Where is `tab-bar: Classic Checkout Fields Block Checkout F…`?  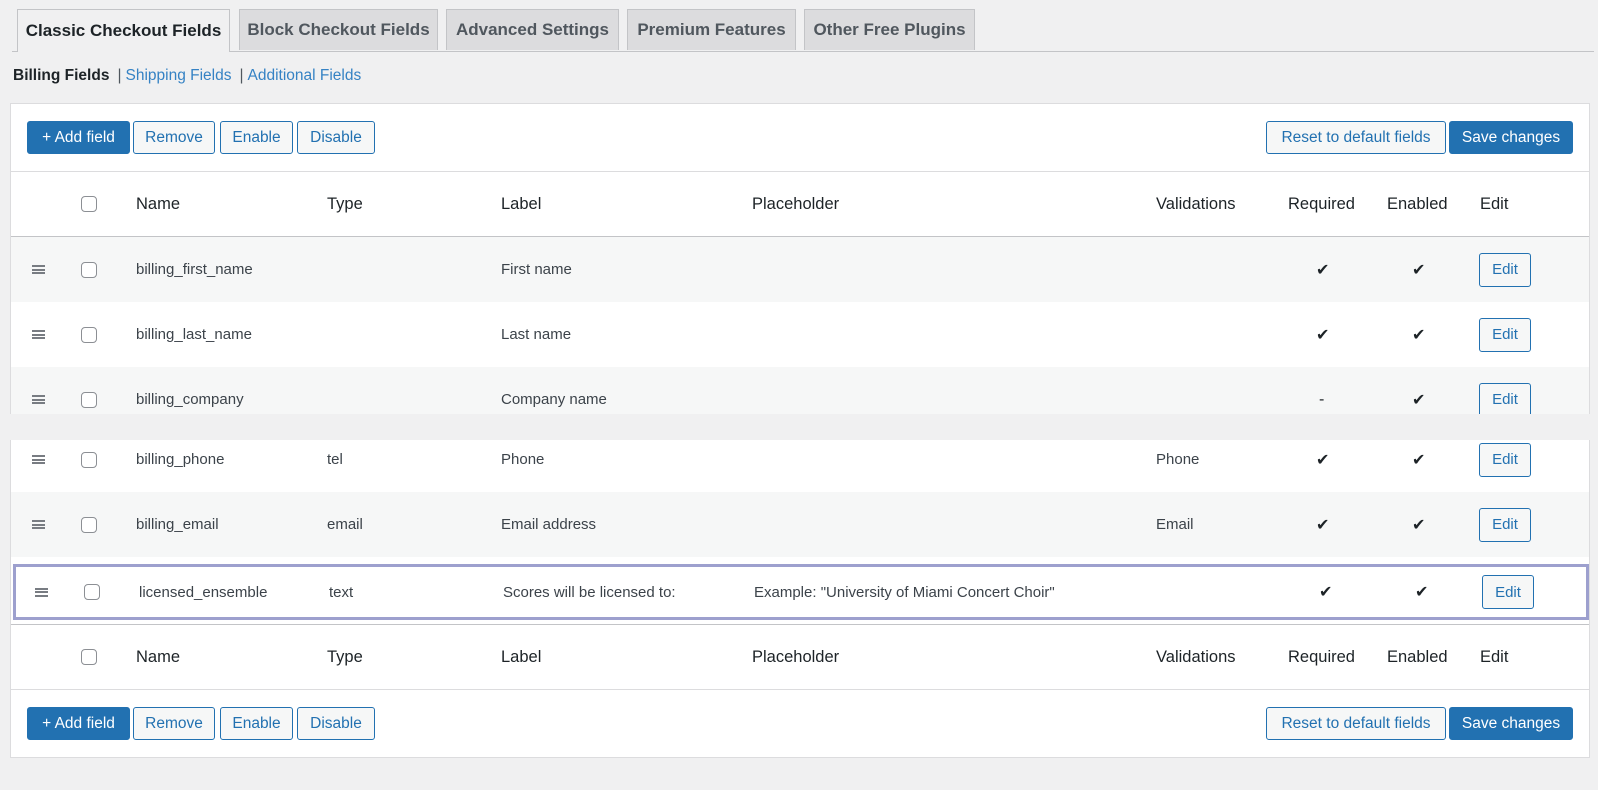 tab-bar: Classic Checkout Fields Block Checkout F… is located at coordinates (803, 30).